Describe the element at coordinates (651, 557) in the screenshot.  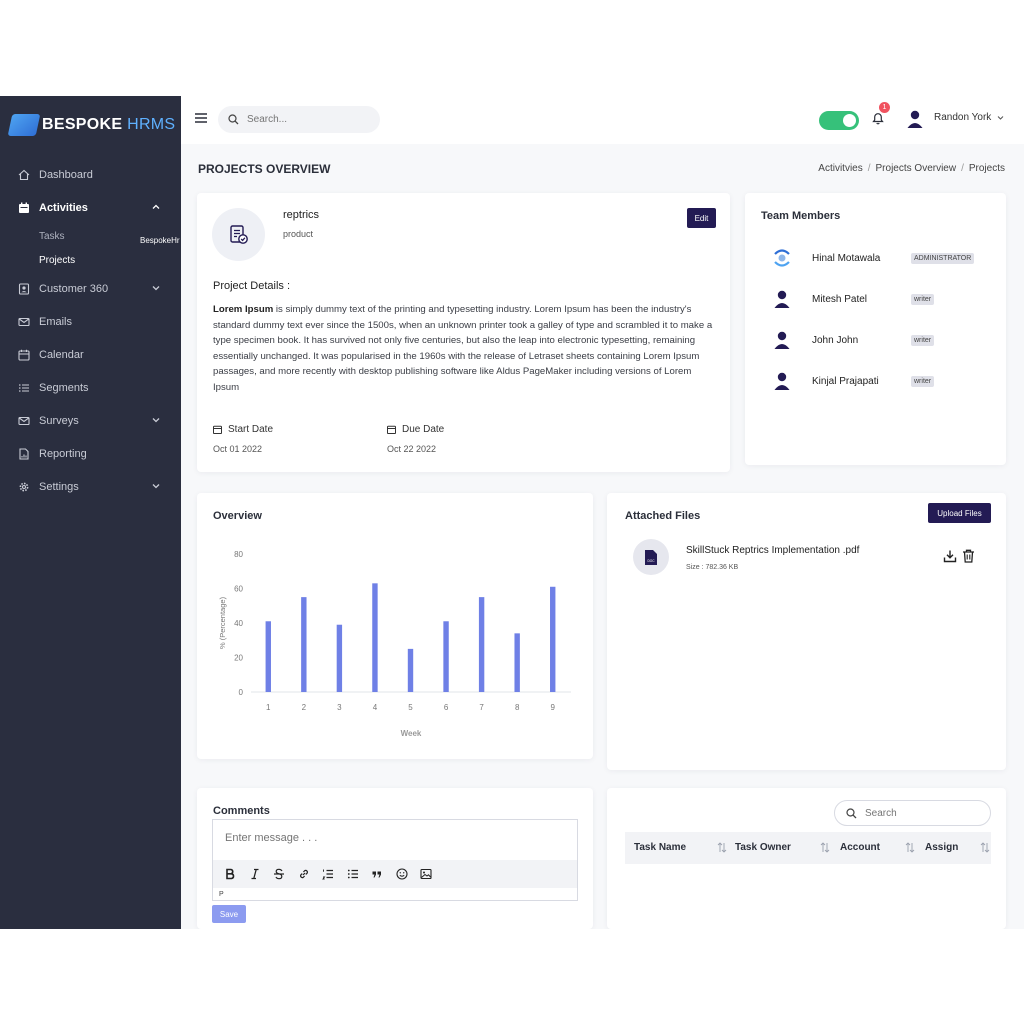
I see `file-type-icon: DOC` at that location.